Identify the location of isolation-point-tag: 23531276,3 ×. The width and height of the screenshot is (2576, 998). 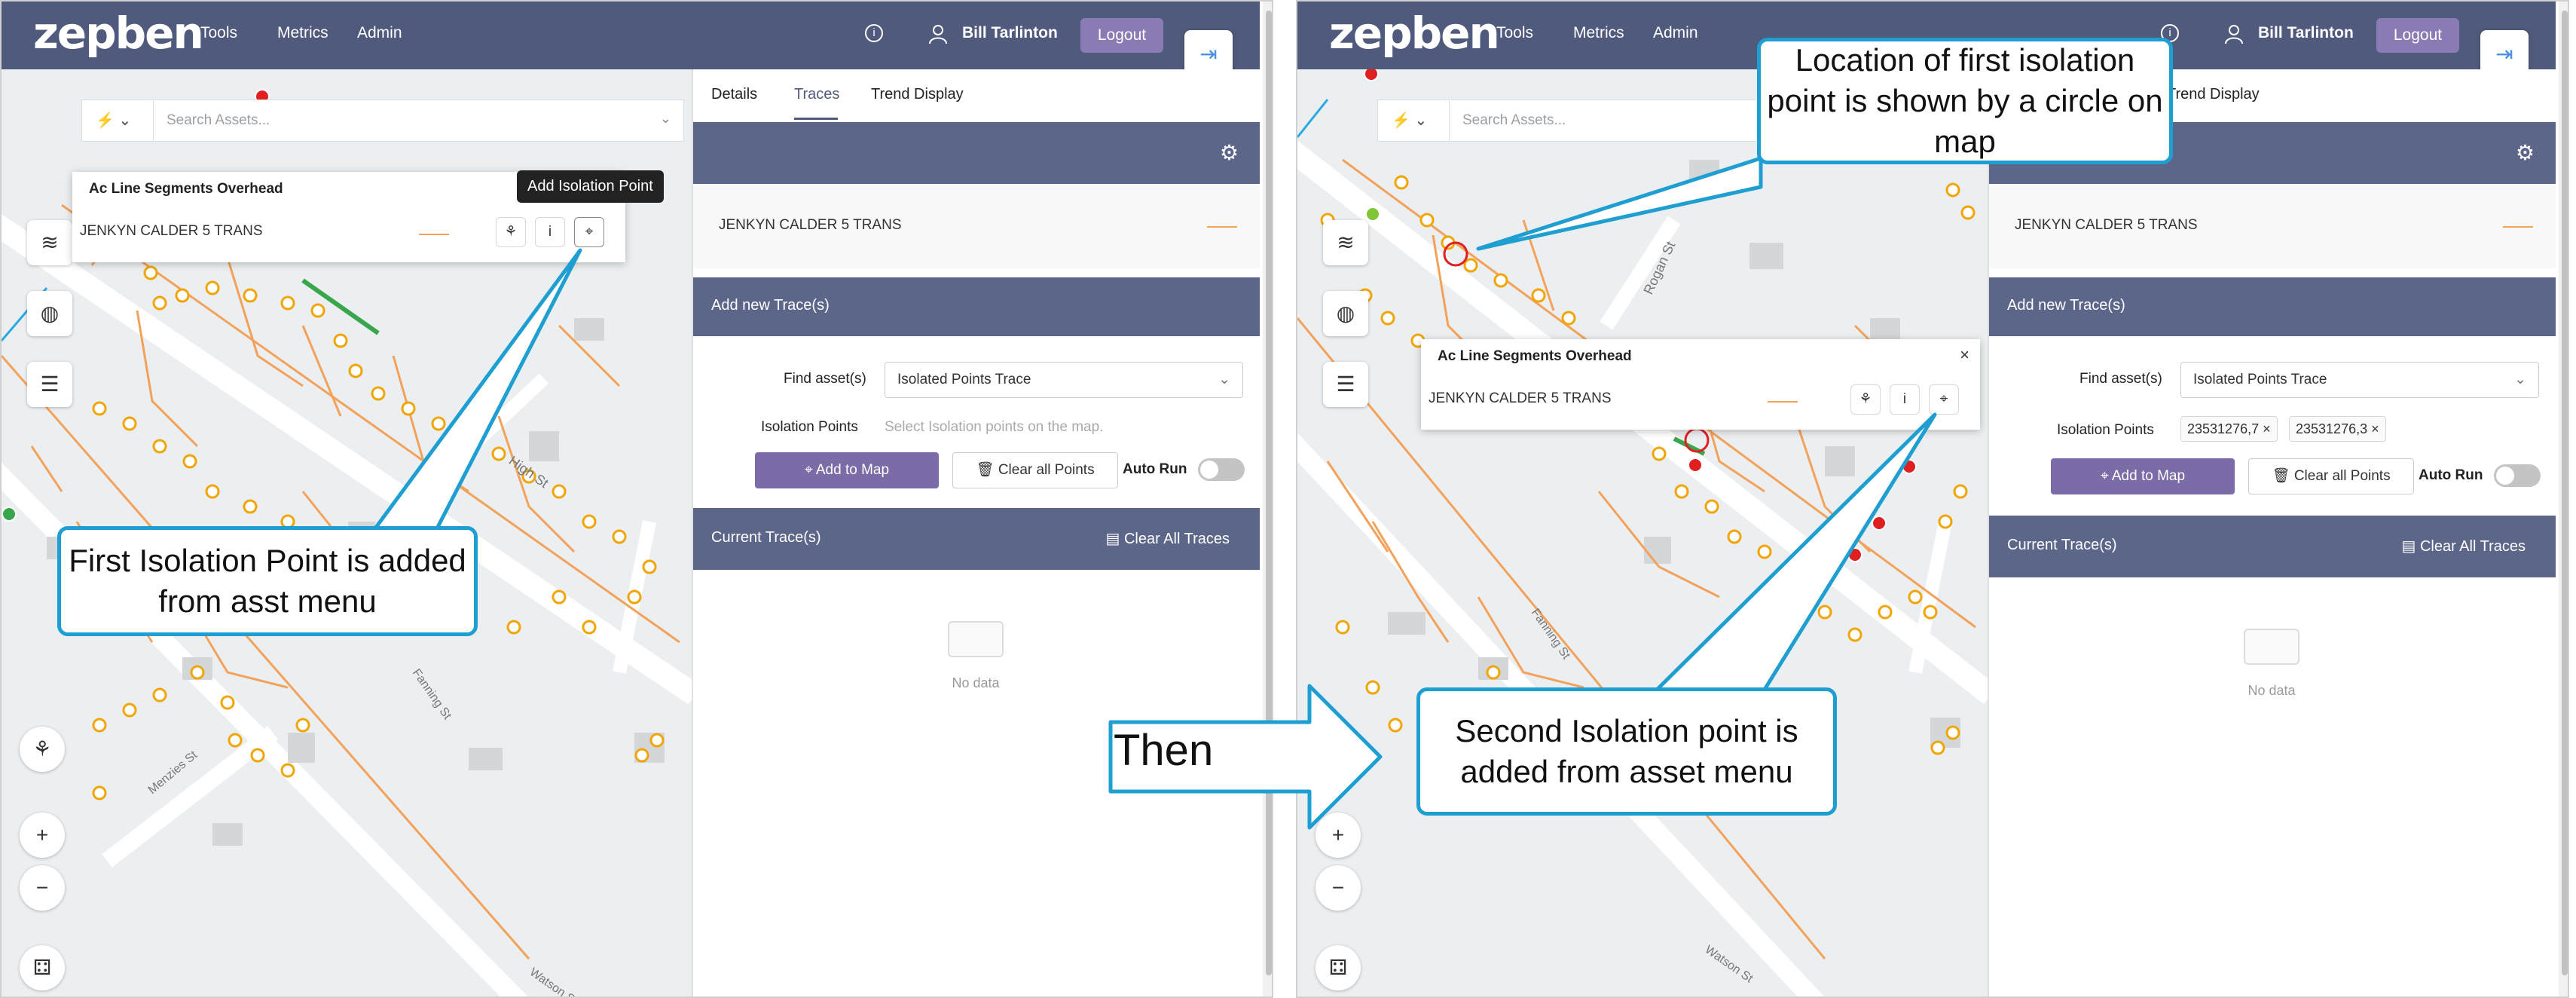
(2337, 429).